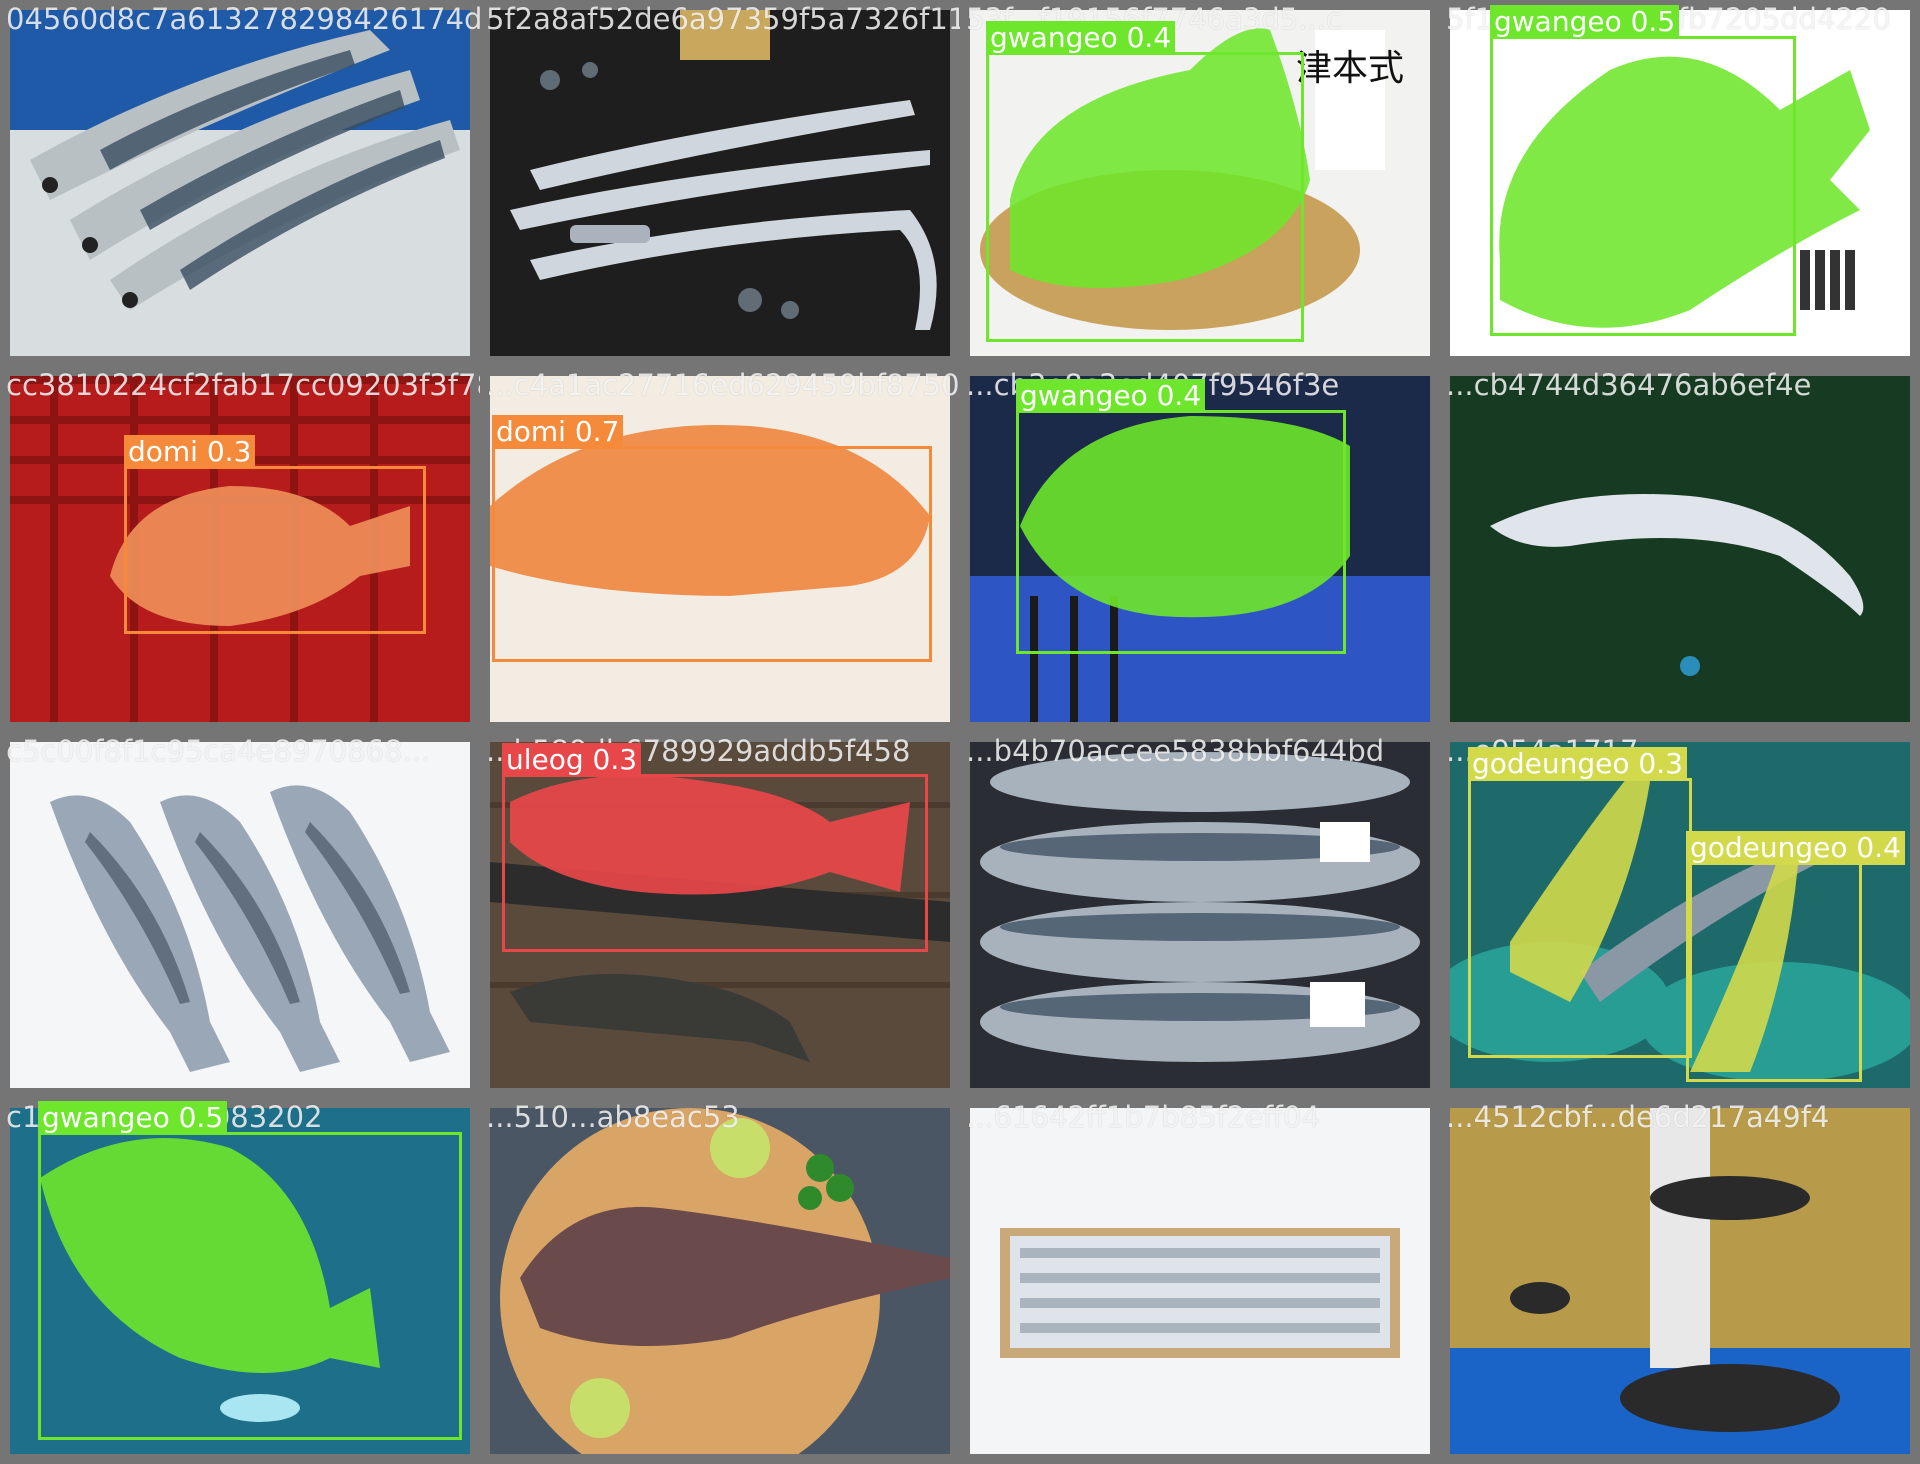 This screenshot has width=1920, height=1464. I want to click on tile-4: gwangeo 0.5 5f1b...ab8294fbfb7205dd4220, so click(1680, 183).